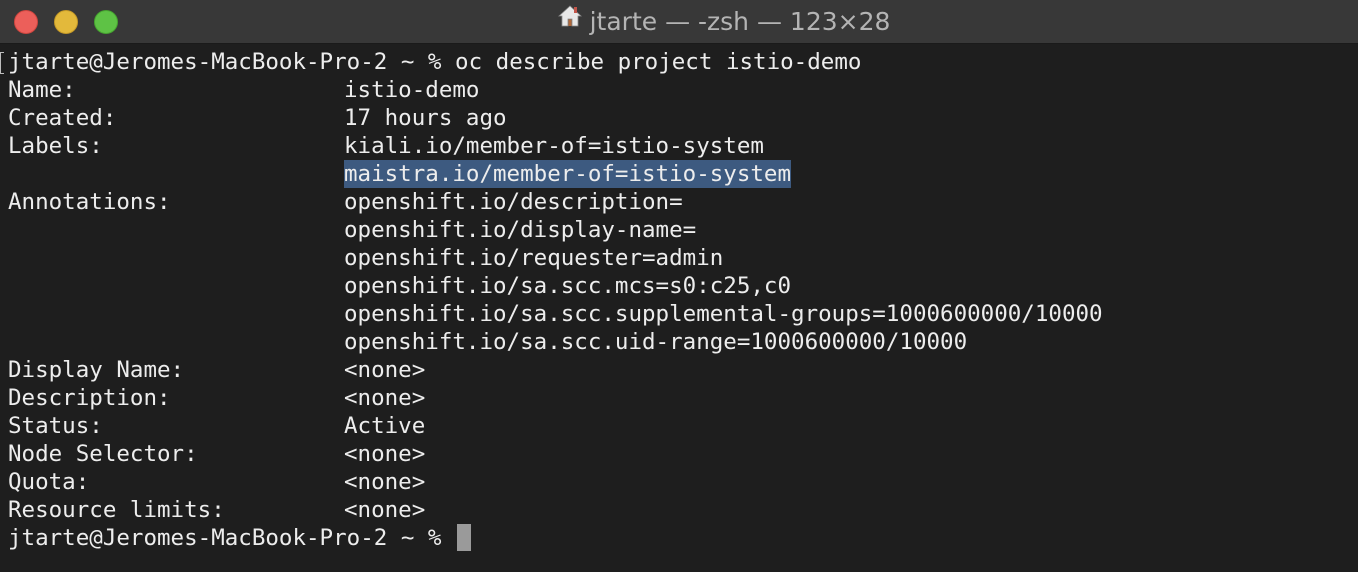  What do you see at coordinates (116, 510) in the screenshot?
I see `field-label: Resource limits:` at bounding box center [116, 510].